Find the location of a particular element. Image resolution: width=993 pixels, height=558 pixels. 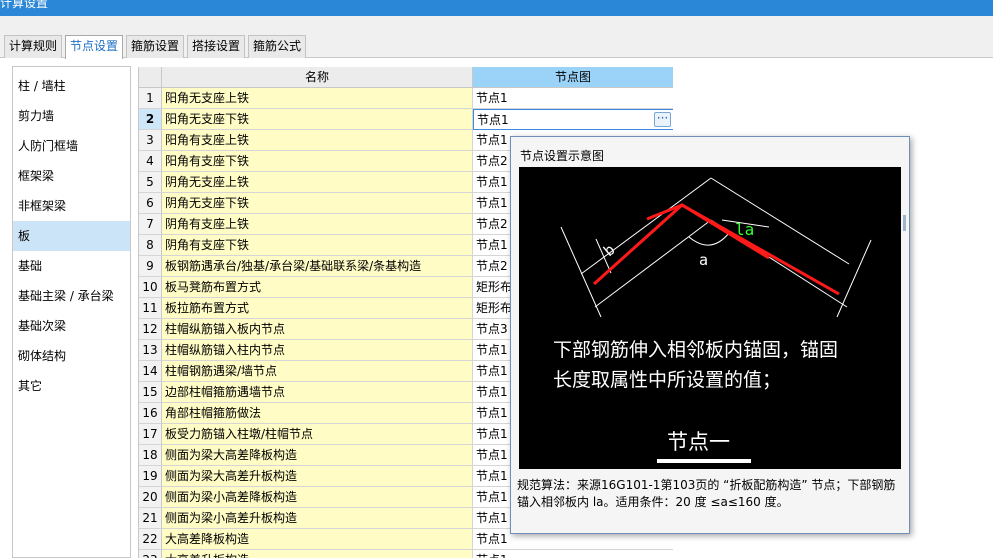

node-picker-ellipsis-button: ··· is located at coordinates (662, 119).